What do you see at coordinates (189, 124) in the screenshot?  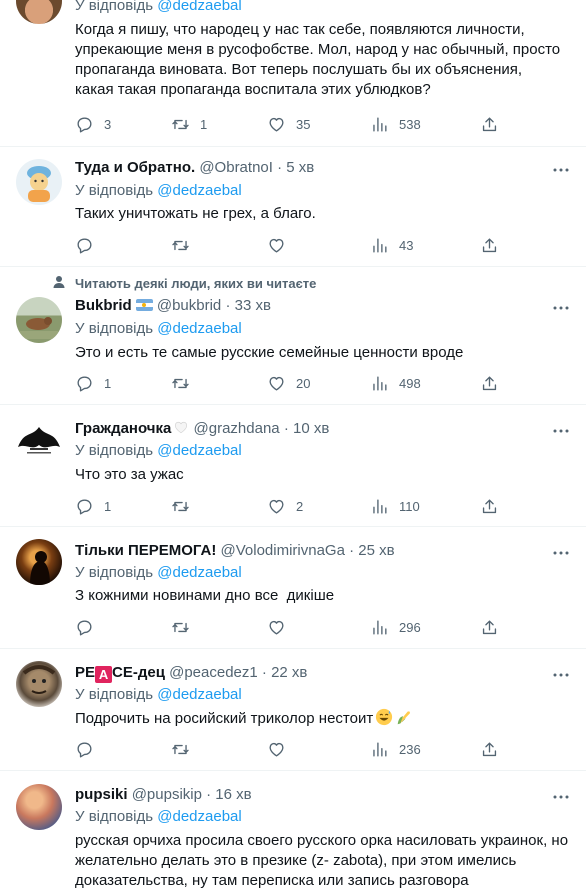 I see `retweet-button: 1` at bounding box center [189, 124].